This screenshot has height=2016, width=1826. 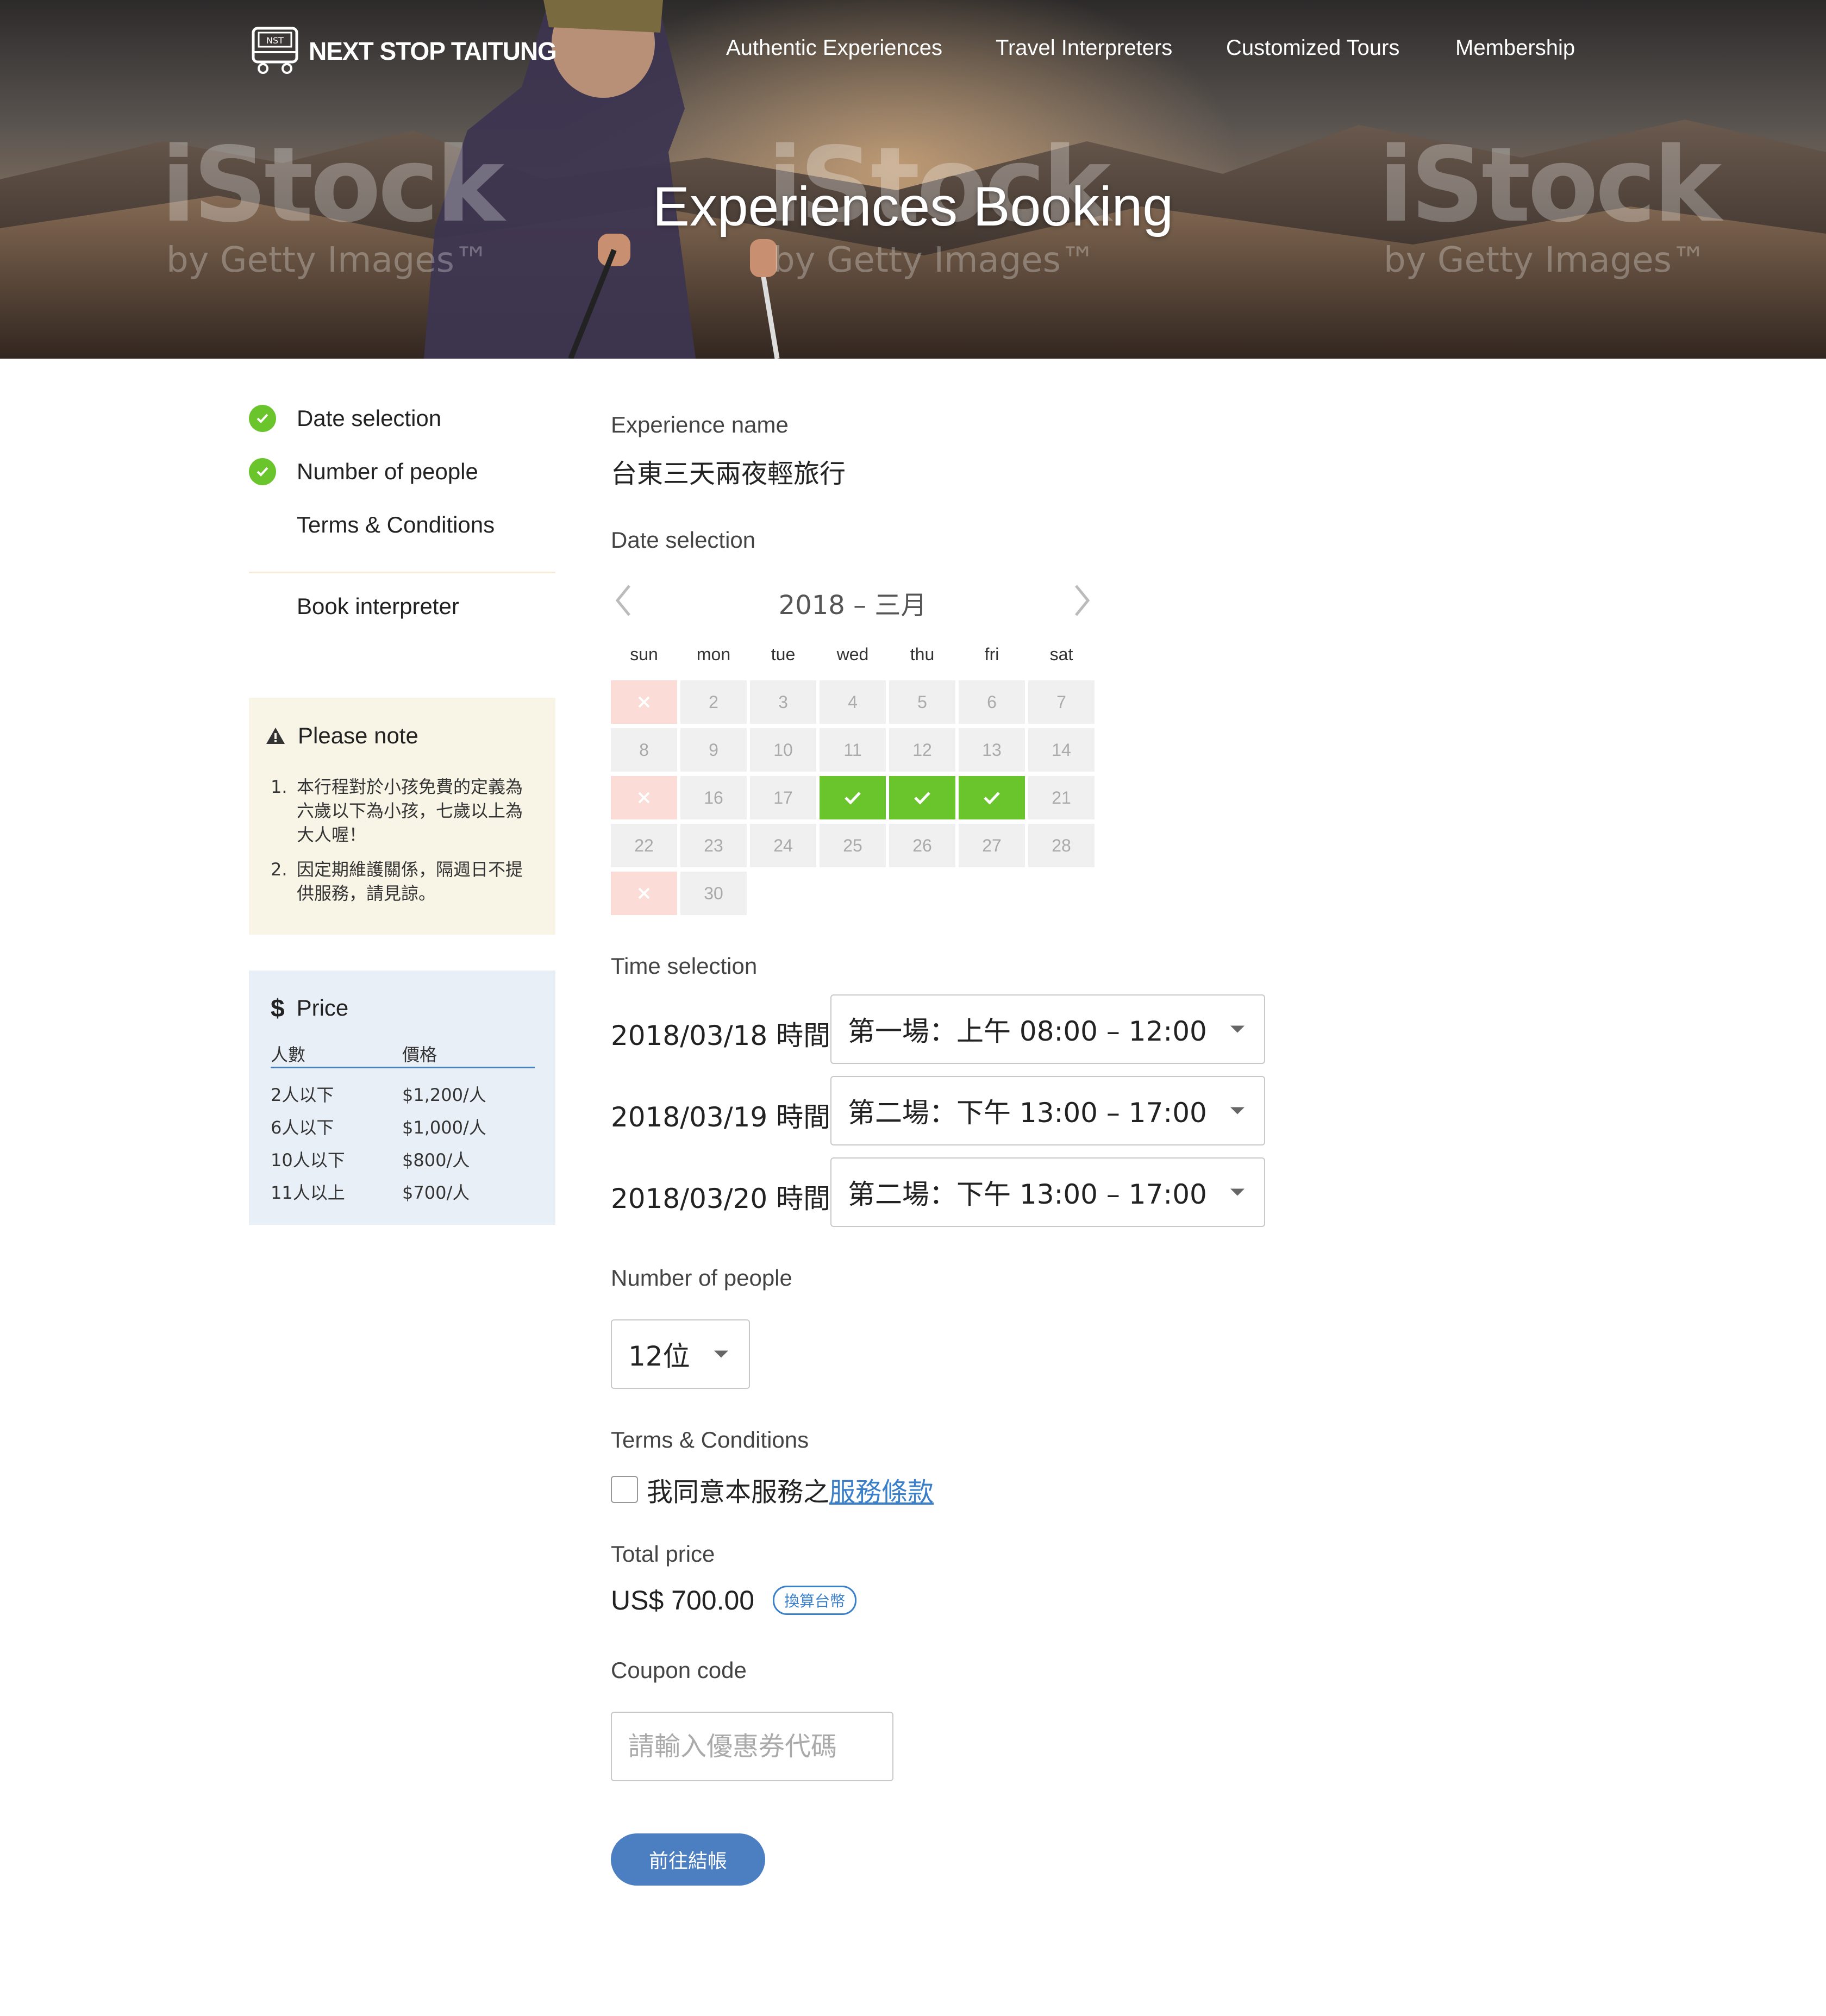 I want to click on calendar-weekday: thu, so click(x=922, y=654).